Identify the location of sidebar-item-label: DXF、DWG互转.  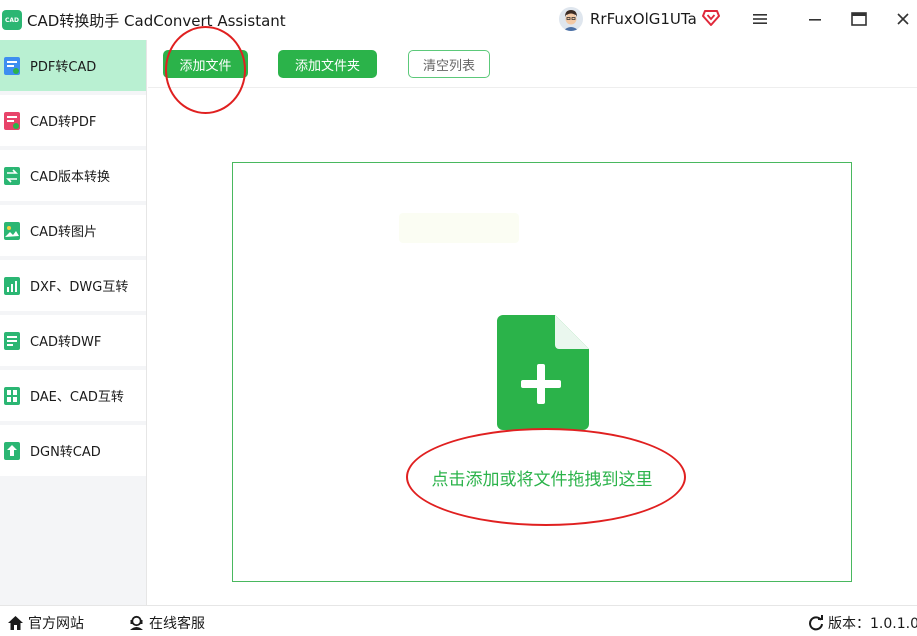
(79, 287).